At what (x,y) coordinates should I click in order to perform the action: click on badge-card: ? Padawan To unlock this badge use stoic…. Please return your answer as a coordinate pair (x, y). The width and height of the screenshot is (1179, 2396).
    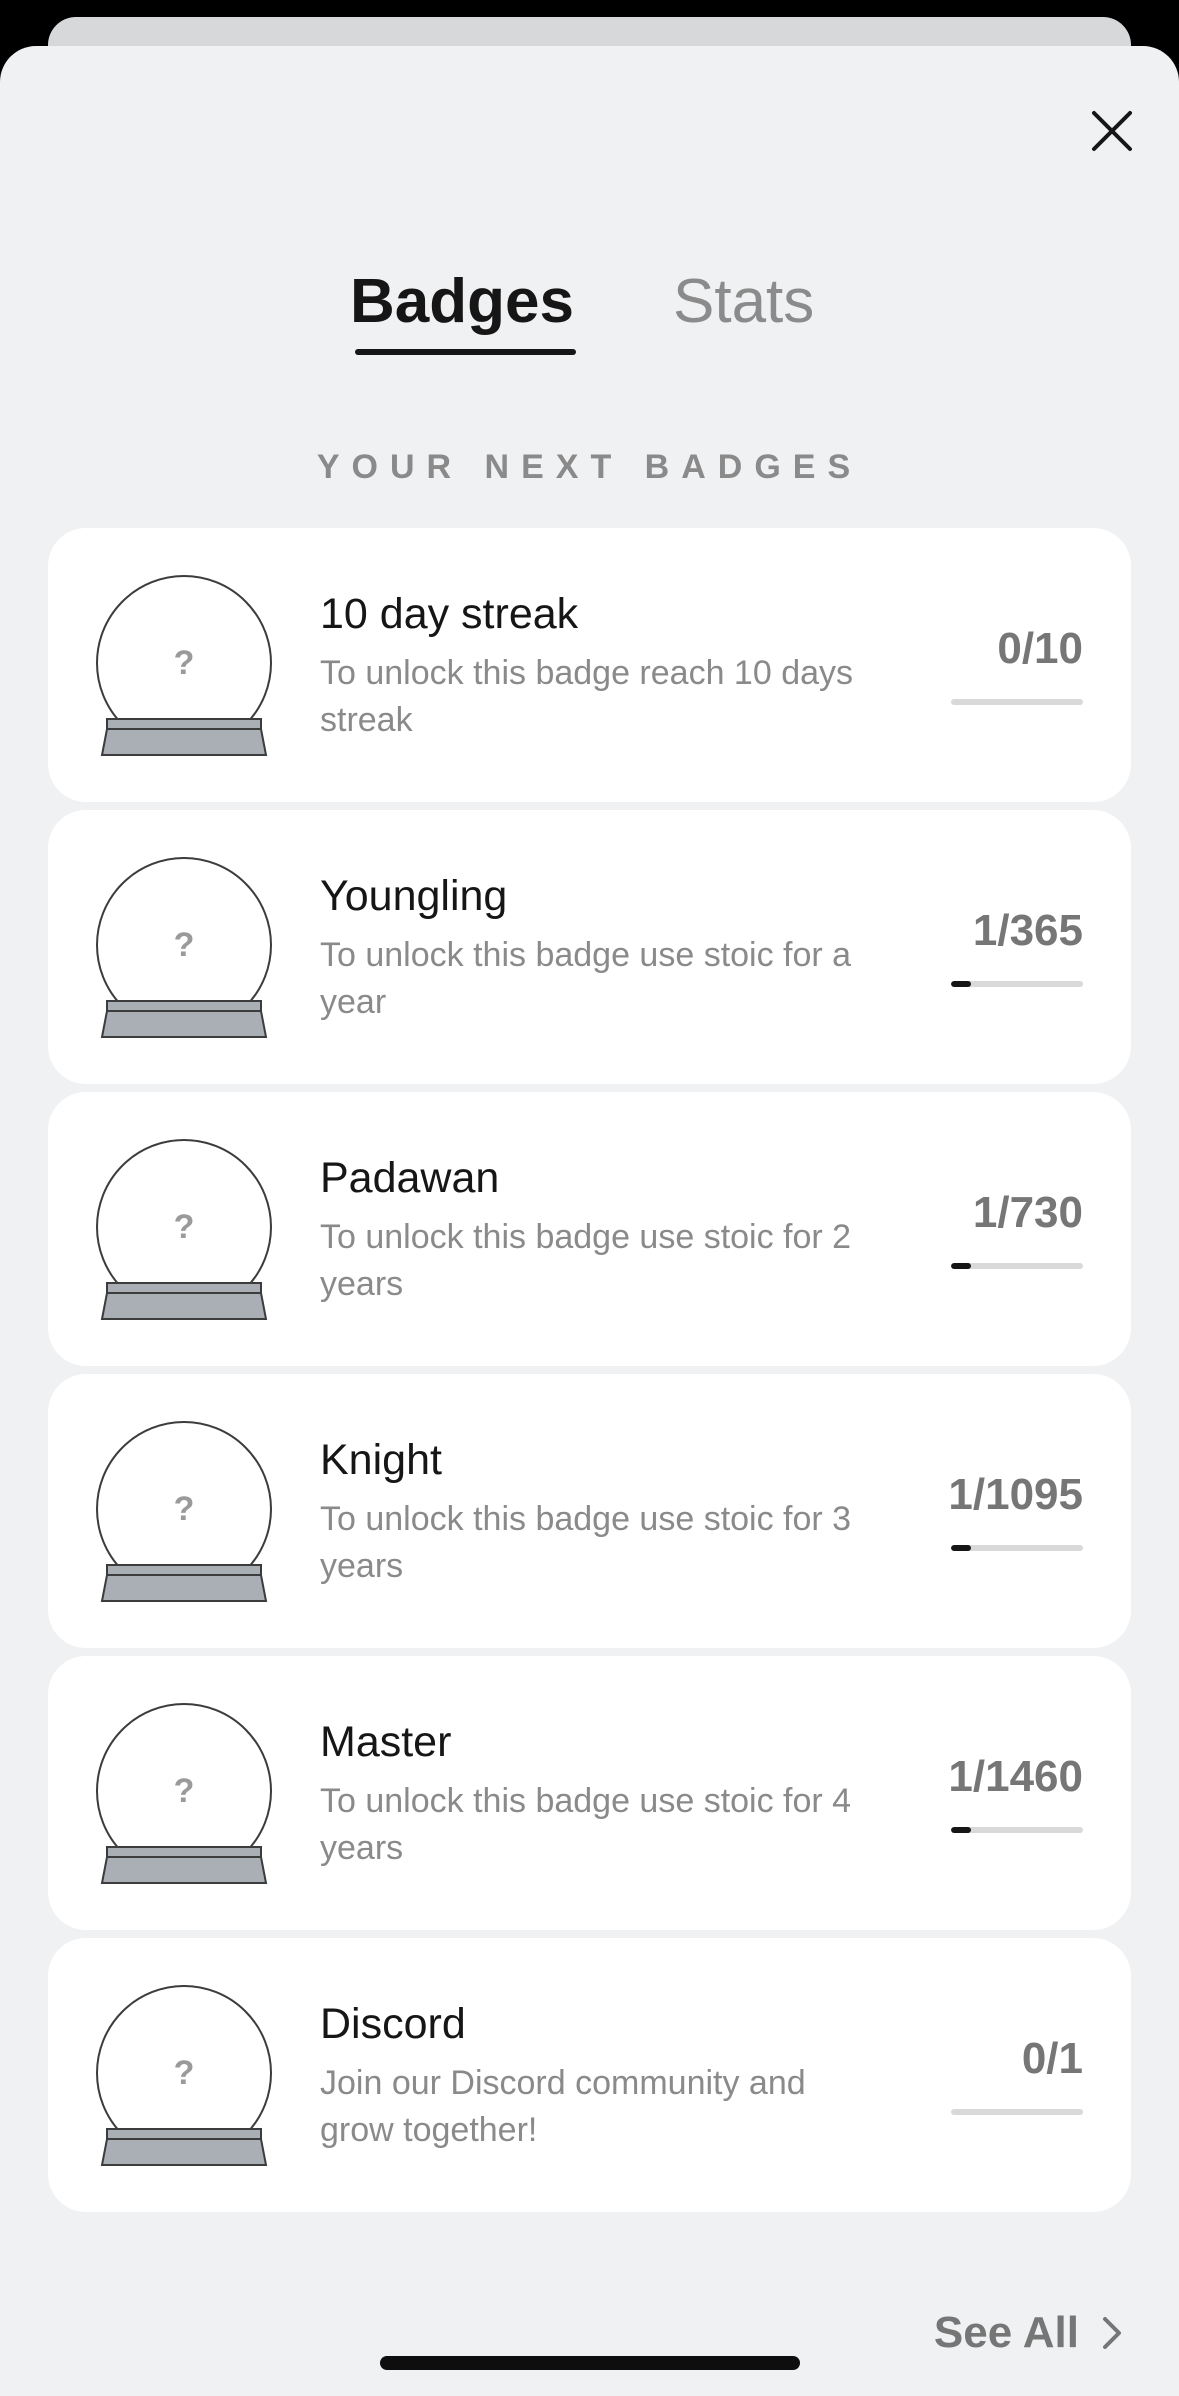
    Looking at the image, I should click on (589, 1229).